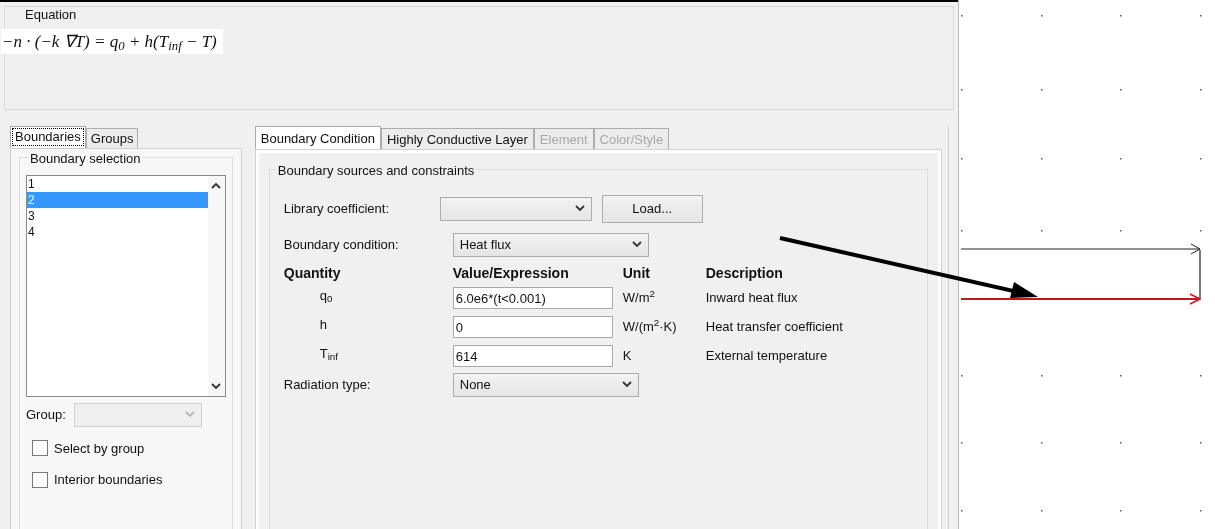 The width and height of the screenshot is (1215, 529). Describe the element at coordinates (328, 354) in the screenshot. I see `quantity-symbol: T$_{inf}$` at that location.